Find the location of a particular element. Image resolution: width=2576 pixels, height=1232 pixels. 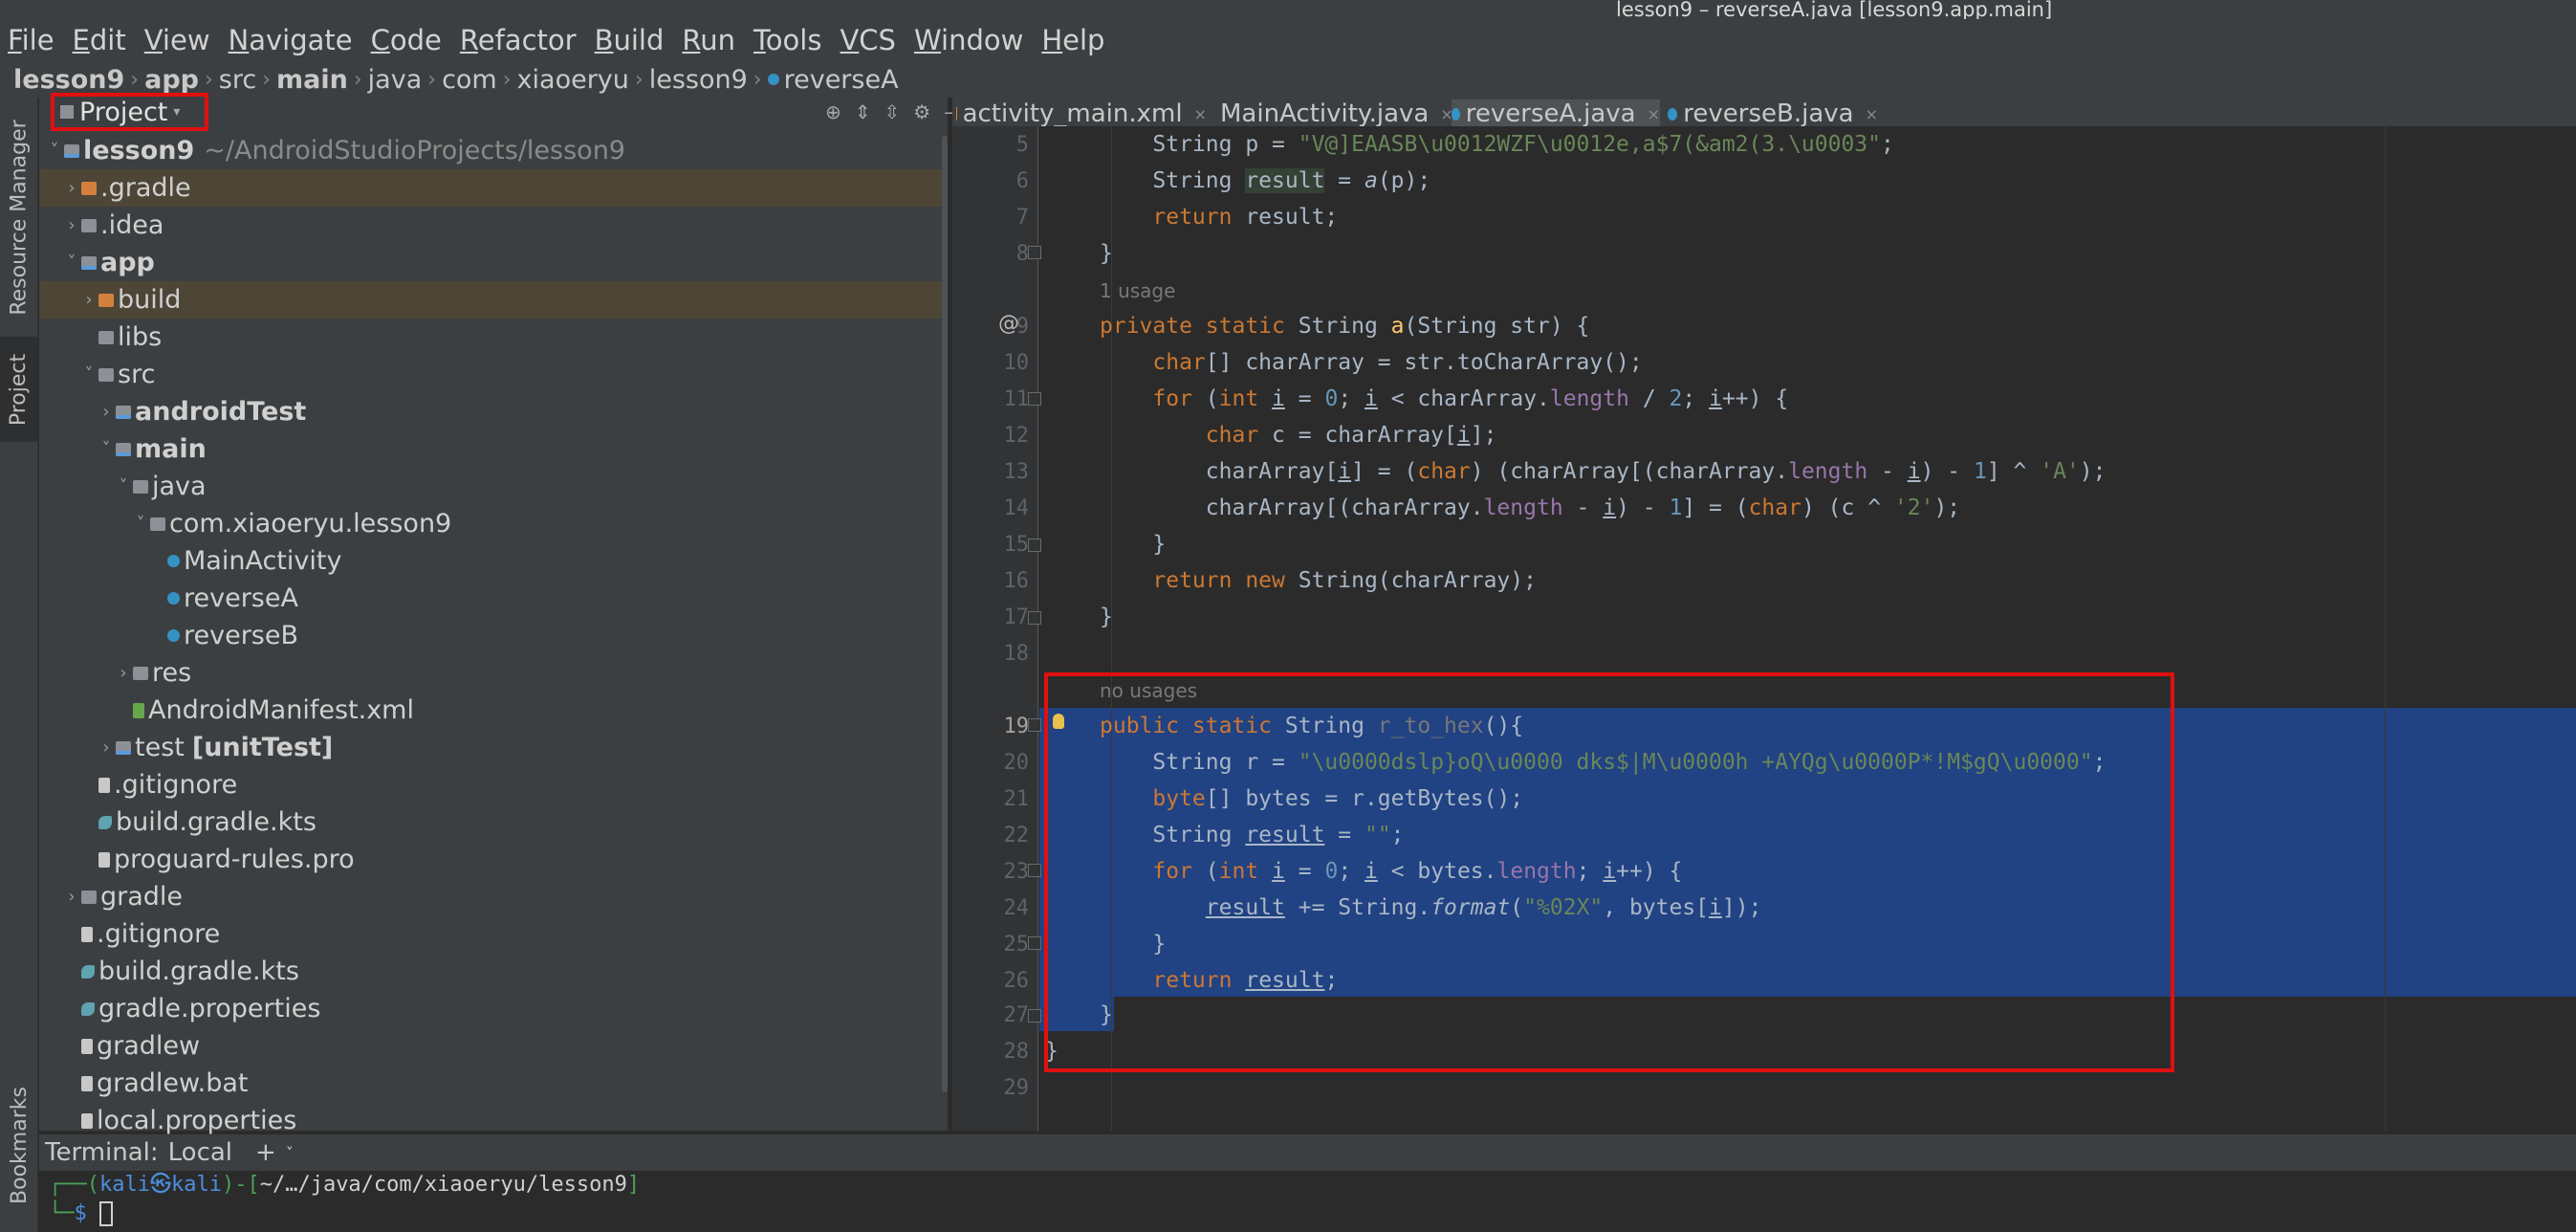

resource-manager-tab: Resource Manager is located at coordinates (19, 217).